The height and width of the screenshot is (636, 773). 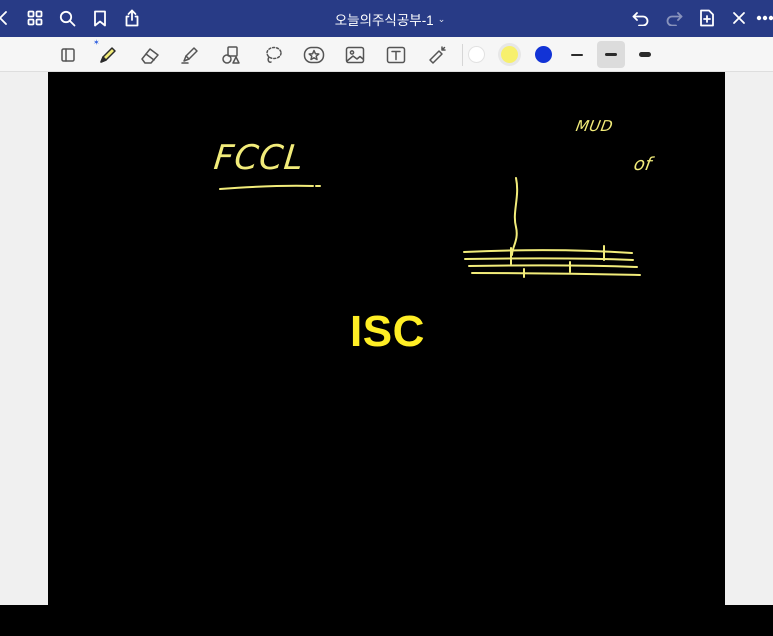 I want to click on stroke-thin-option, so click(x=577, y=54).